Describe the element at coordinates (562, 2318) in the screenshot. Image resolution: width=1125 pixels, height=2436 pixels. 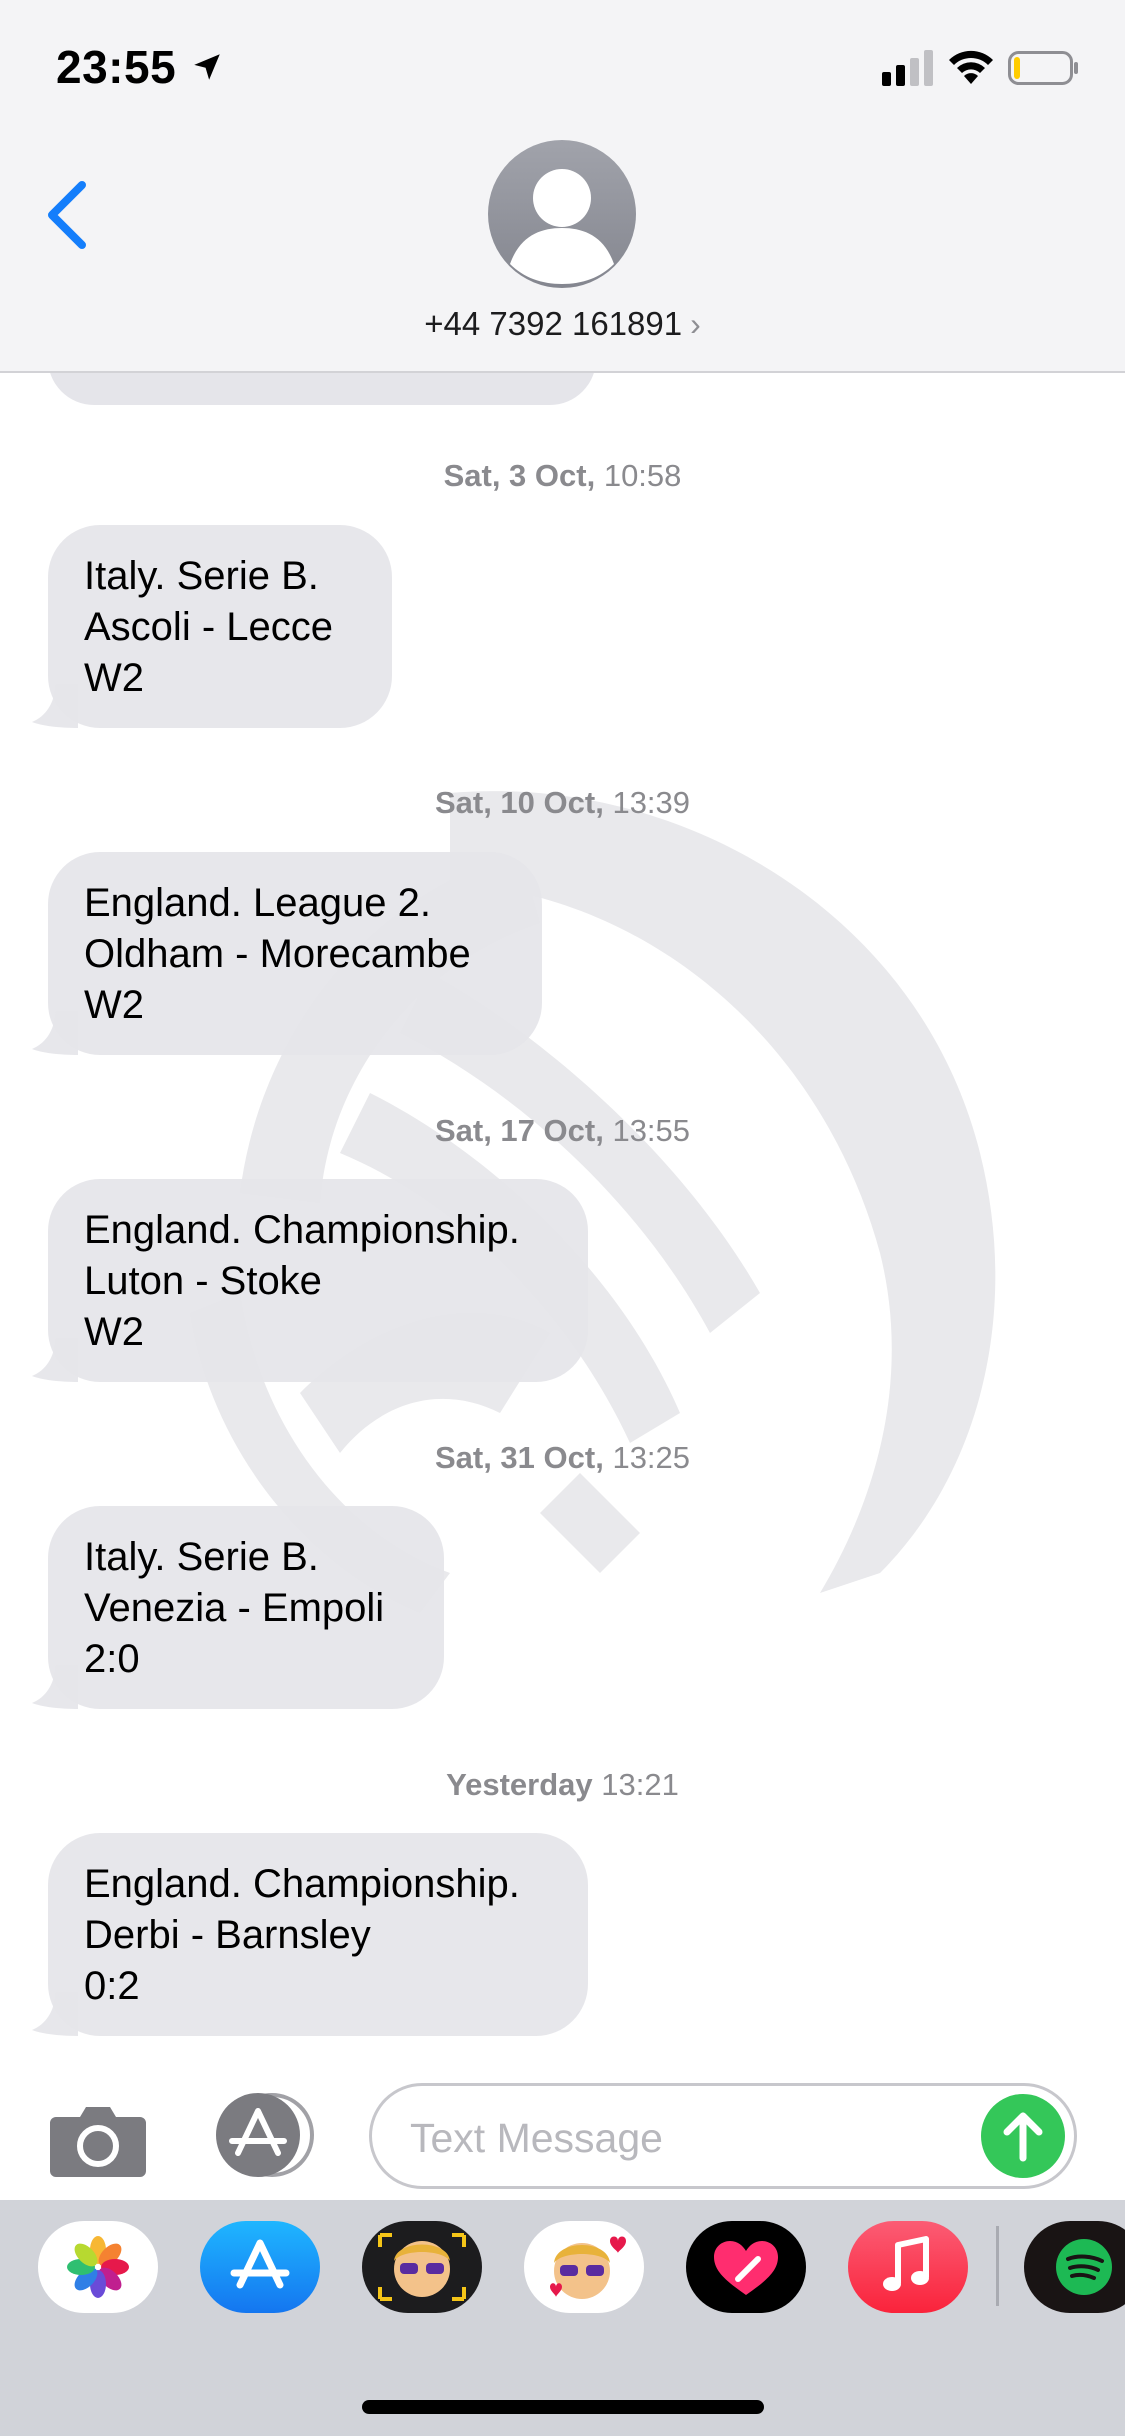
I see `imessage-app-drawer` at that location.